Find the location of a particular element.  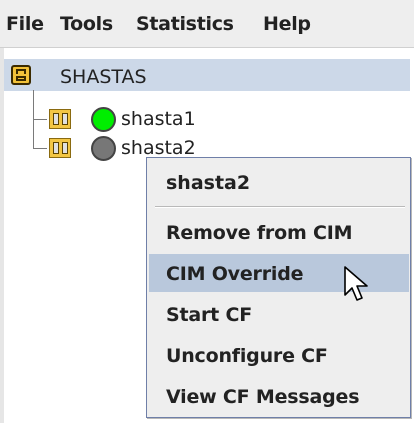

menu-bar: File Tools Statistics Help is located at coordinates (207, 24).